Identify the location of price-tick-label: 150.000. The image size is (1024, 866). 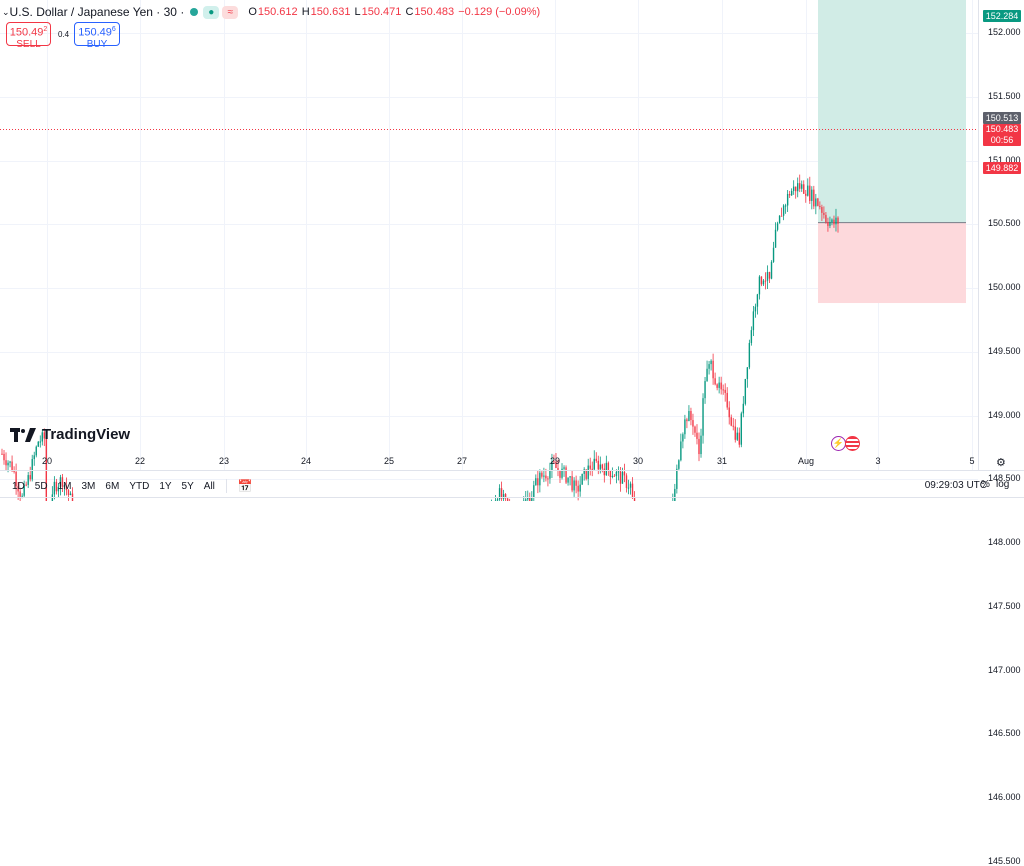
(1004, 287).